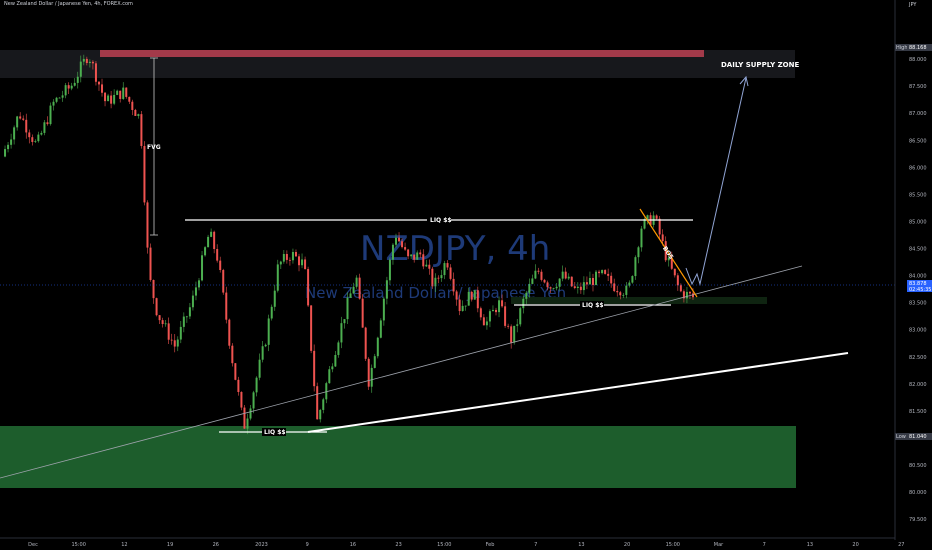  What do you see at coordinates (918, 250) in the screenshot?
I see `y-tick-label: 84.500` at bounding box center [918, 250].